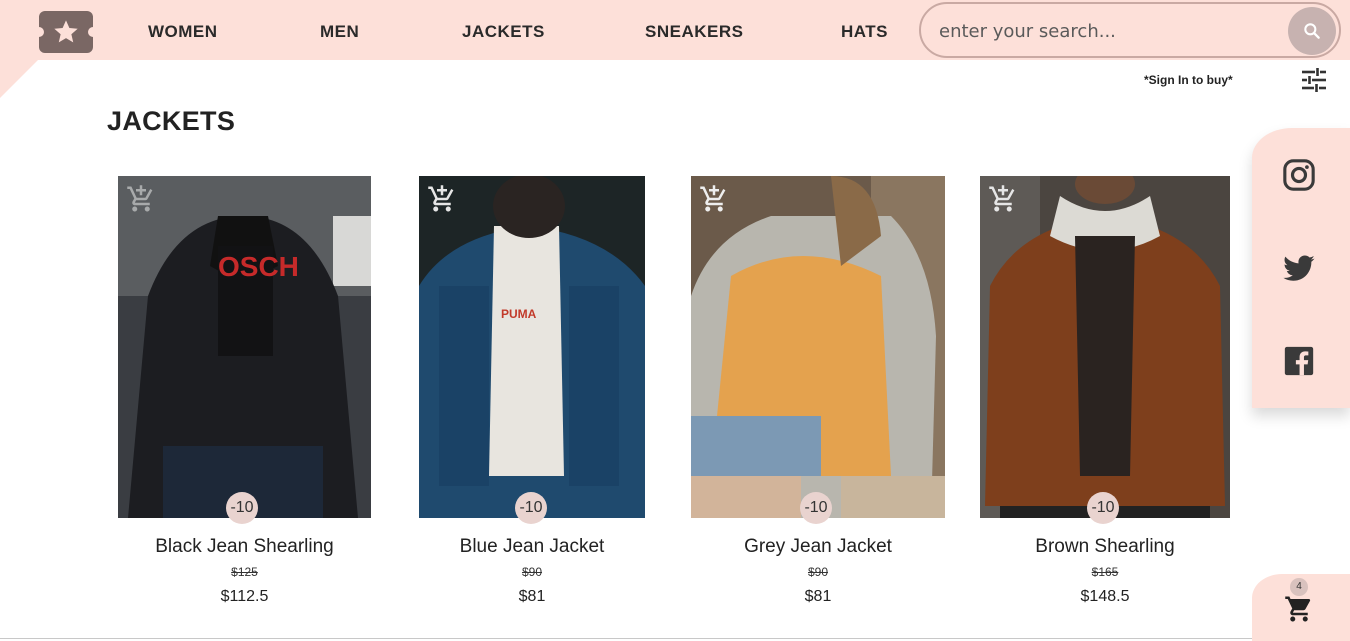 The height and width of the screenshot is (641, 1350). Describe the element at coordinates (1299, 361) in the screenshot. I see `facebook-icon` at that location.